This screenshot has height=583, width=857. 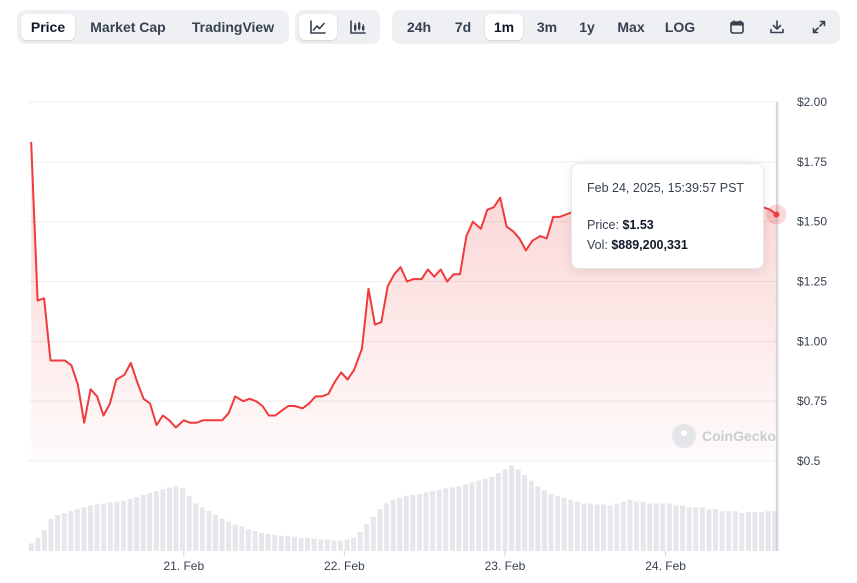 What do you see at coordinates (505, 566) in the screenshot?
I see `x-tick-label: 23. Feb` at bounding box center [505, 566].